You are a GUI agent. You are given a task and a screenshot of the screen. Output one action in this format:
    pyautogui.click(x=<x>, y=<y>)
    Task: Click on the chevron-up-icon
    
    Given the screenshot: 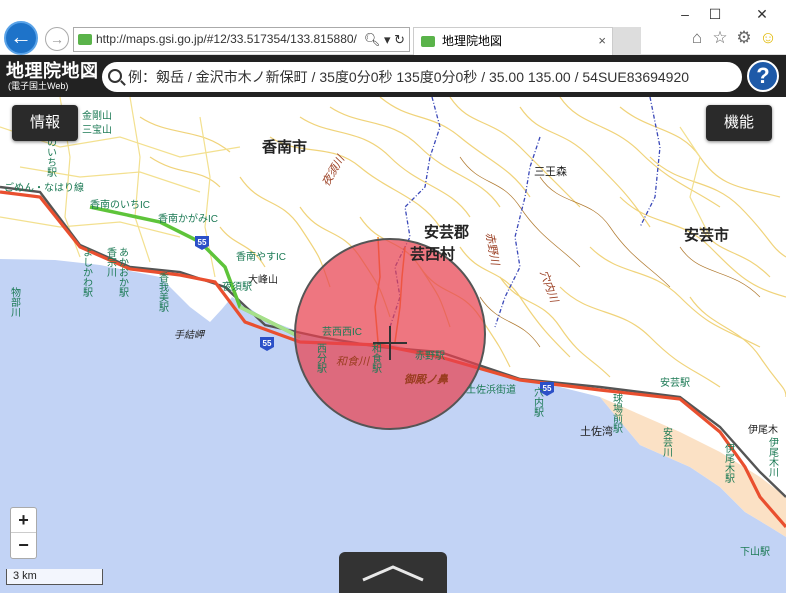 What is the action you would take?
    pyautogui.click(x=393, y=573)
    